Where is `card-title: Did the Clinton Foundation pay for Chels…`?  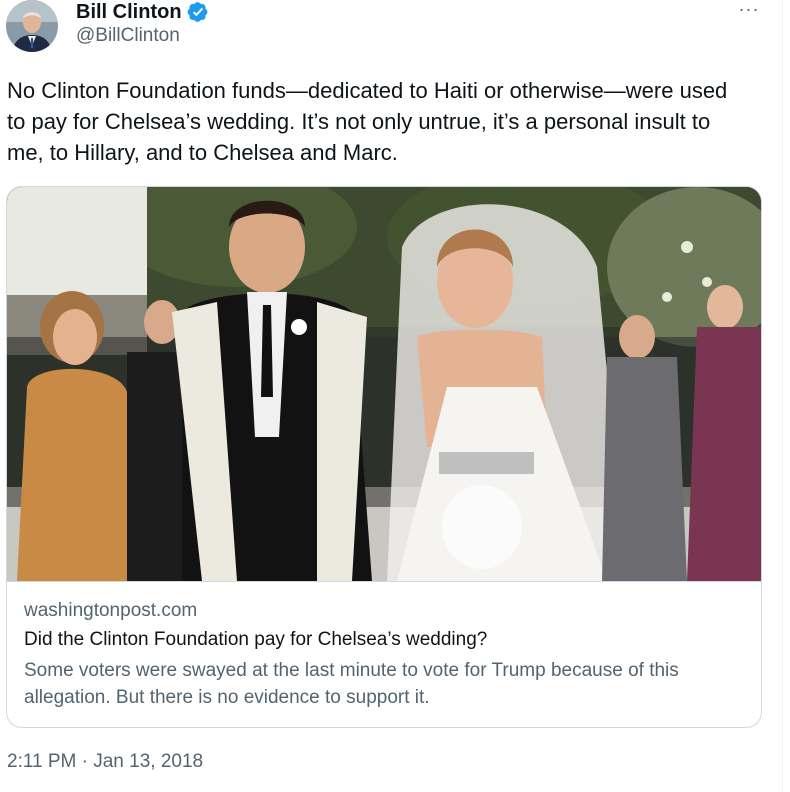
card-title: Did the Clinton Foundation pay for Chels… is located at coordinates (256, 639).